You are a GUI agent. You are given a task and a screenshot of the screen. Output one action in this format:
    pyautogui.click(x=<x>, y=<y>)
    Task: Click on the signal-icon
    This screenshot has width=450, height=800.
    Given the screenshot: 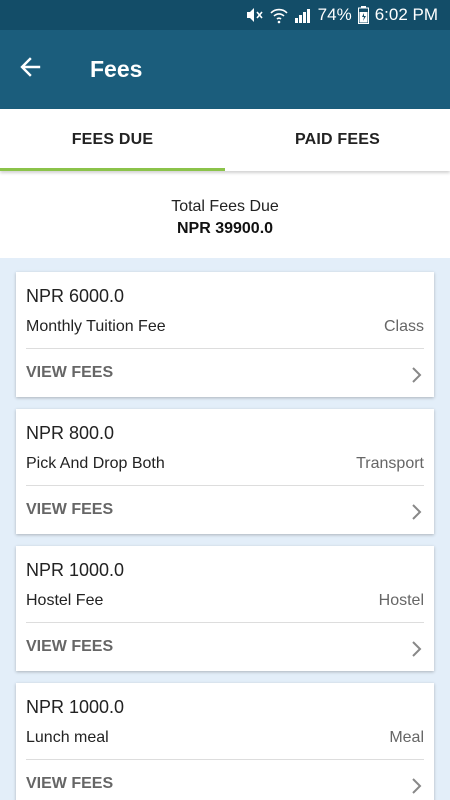 What is the action you would take?
    pyautogui.click(x=303, y=15)
    